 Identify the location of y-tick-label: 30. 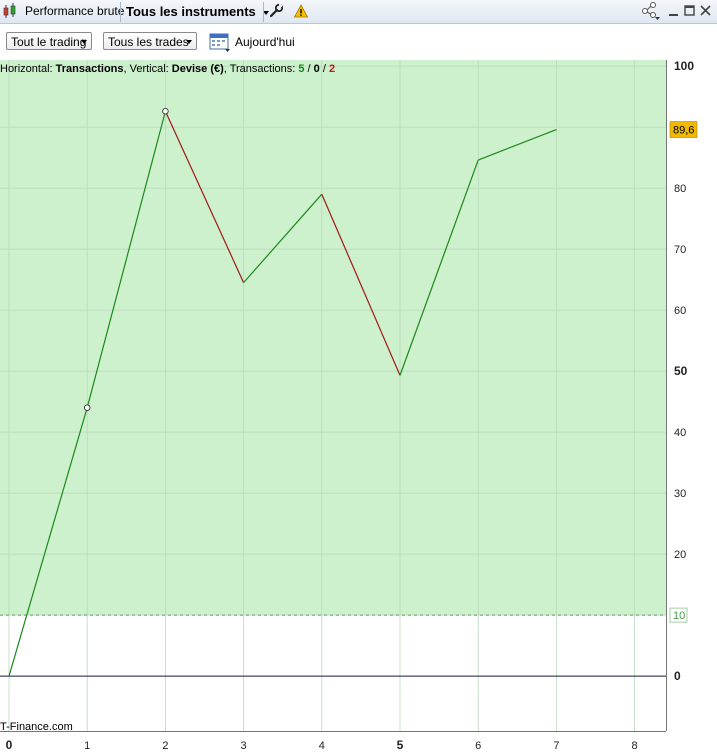
(680, 494).